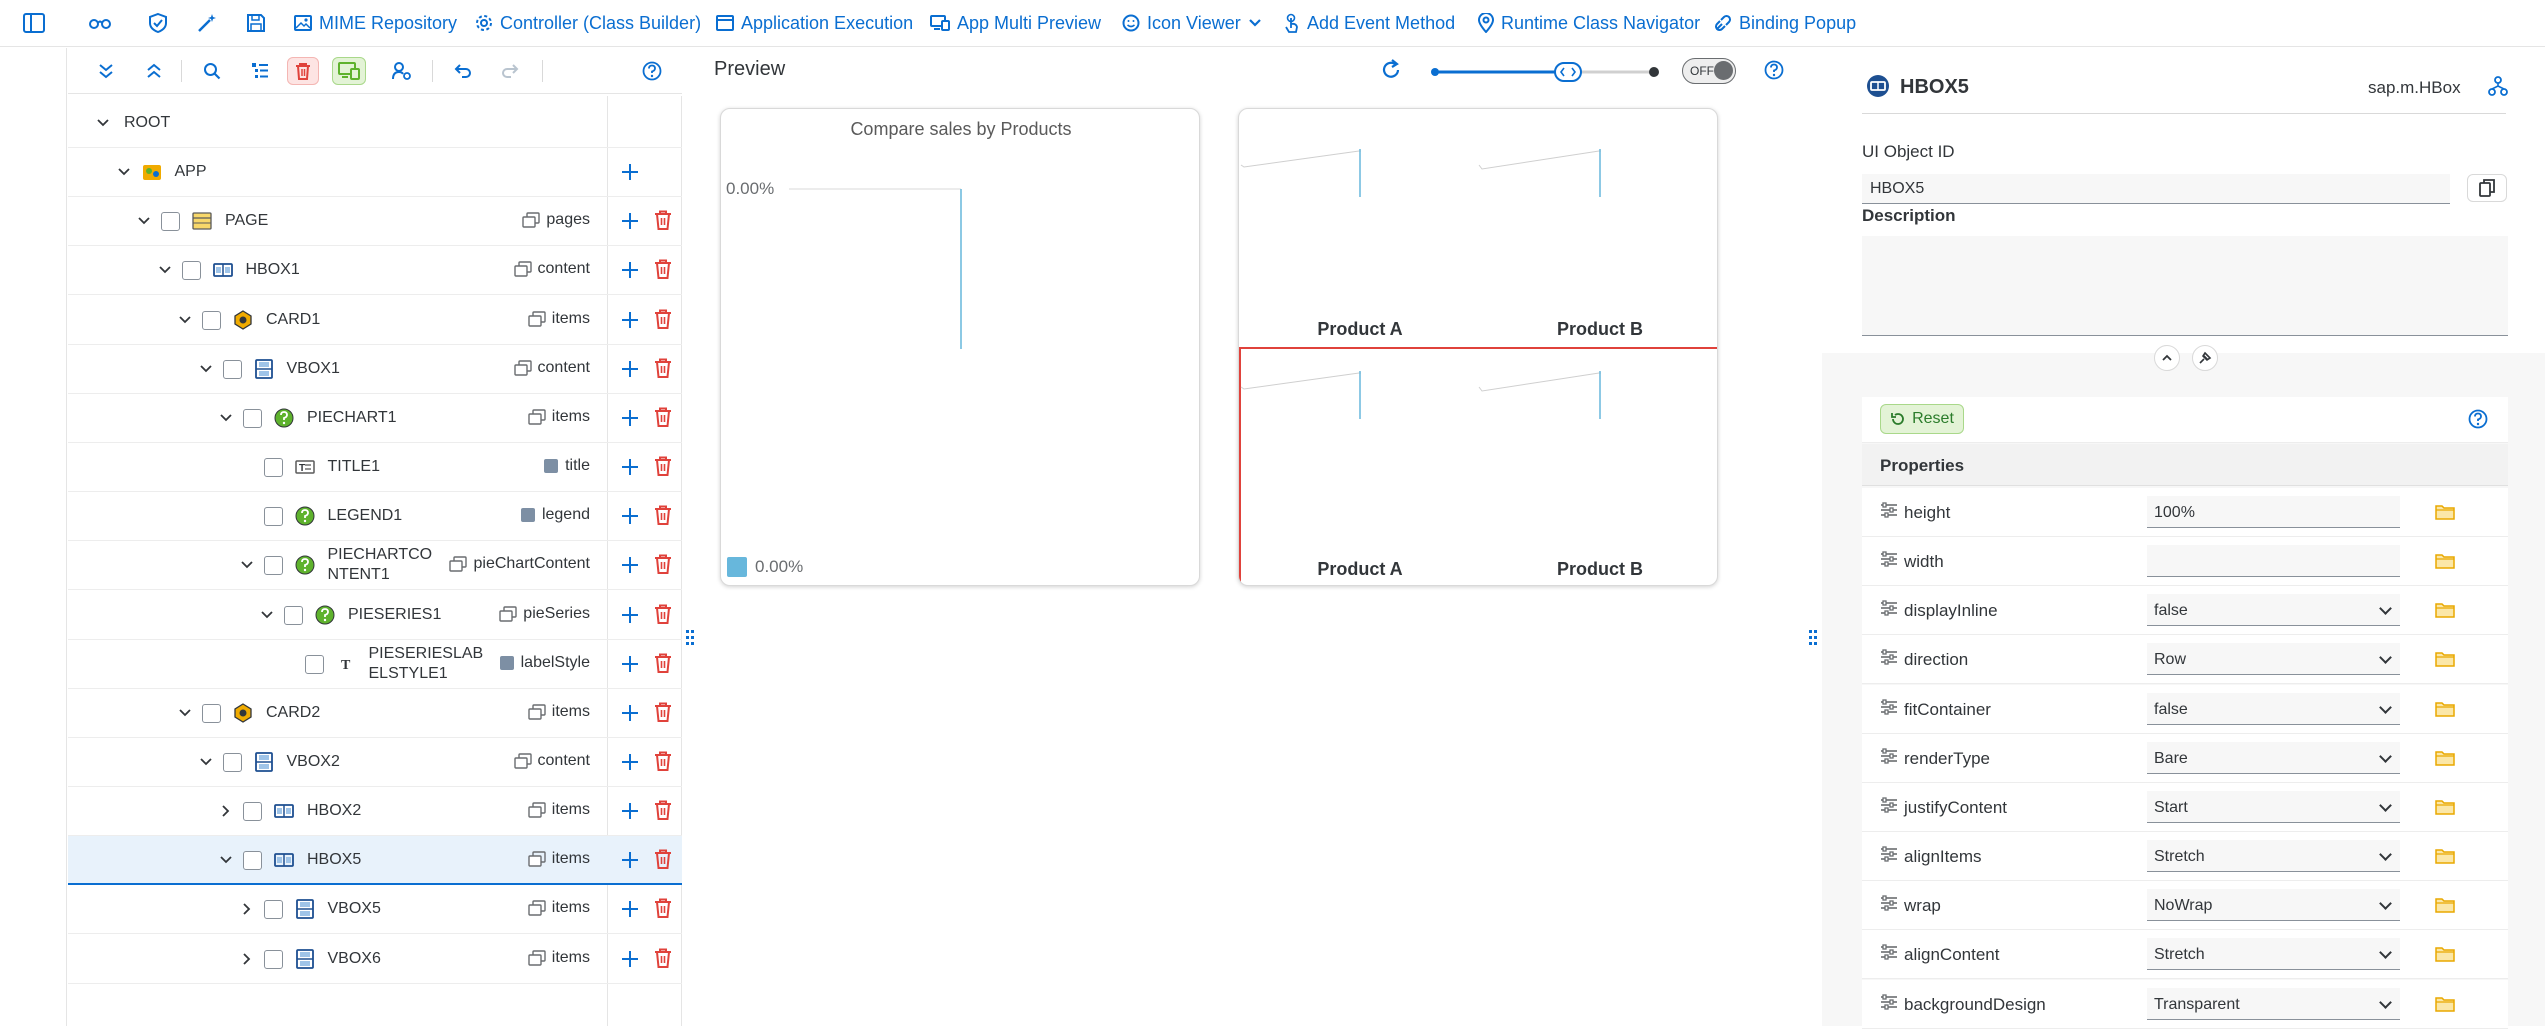 The height and width of the screenshot is (1029, 2545). Describe the element at coordinates (34, 23) in the screenshot. I see `sidebar-toggle-icon` at that location.